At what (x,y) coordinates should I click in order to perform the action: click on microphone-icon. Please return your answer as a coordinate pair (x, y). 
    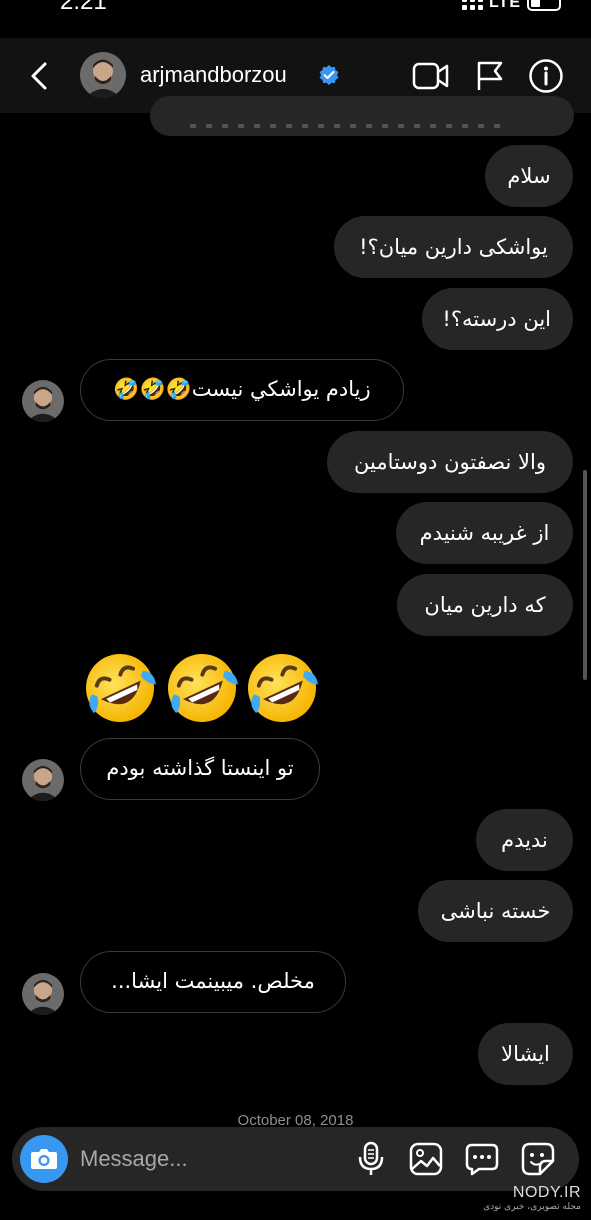
    Looking at the image, I should click on (371, 1158).